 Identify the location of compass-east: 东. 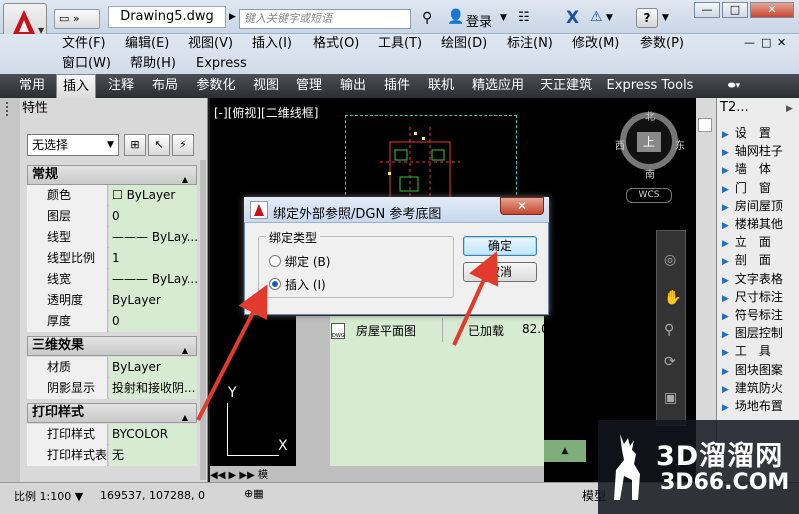
(680, 144).